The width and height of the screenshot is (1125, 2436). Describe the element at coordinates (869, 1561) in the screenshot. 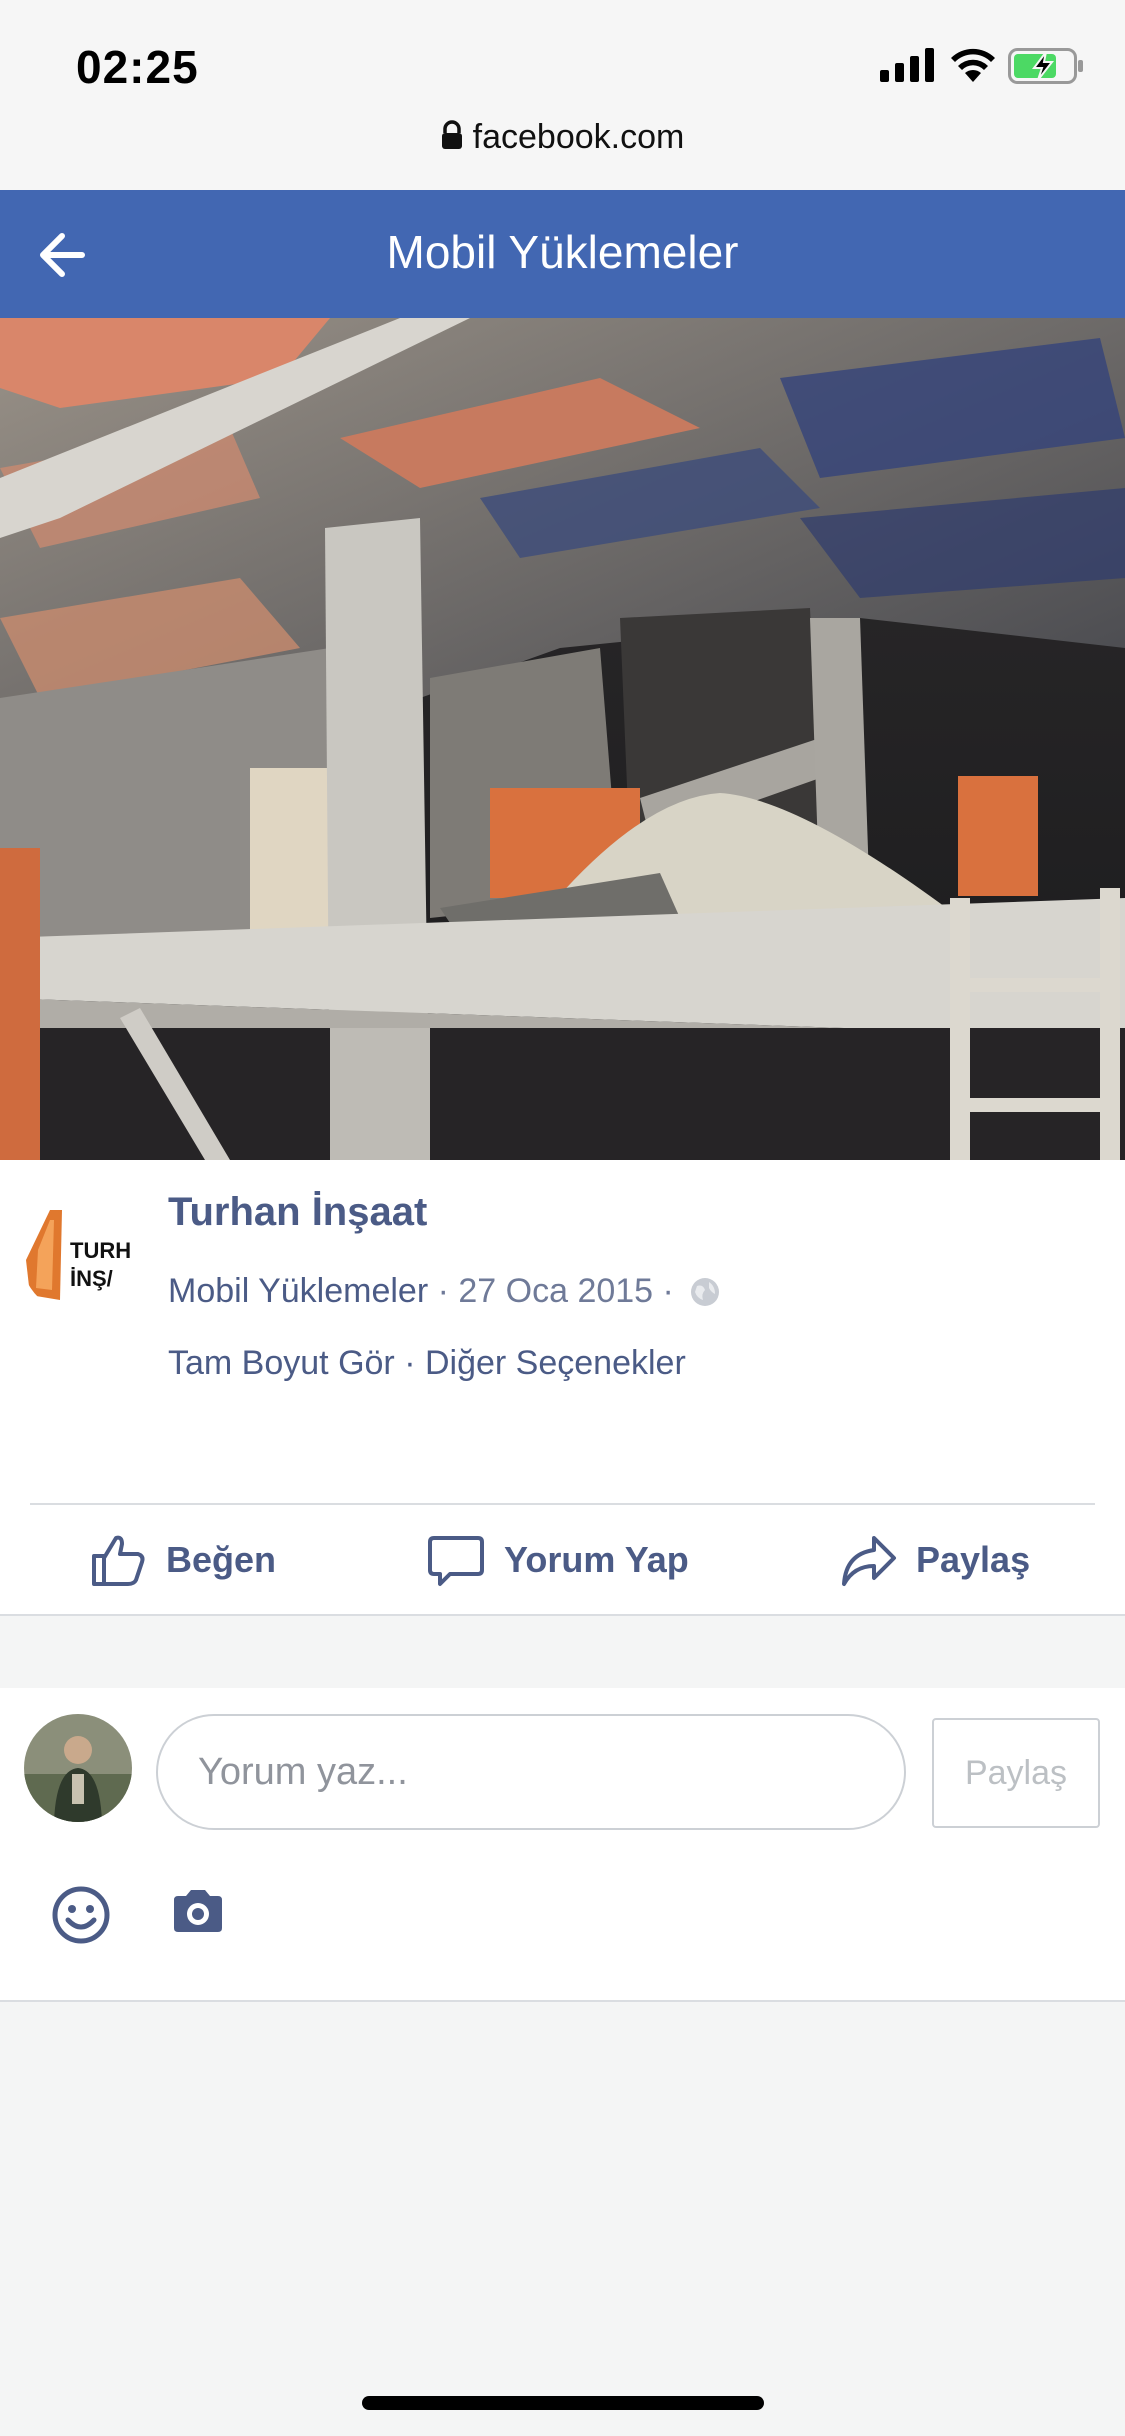

I see `share-arrow-icon` at that location.